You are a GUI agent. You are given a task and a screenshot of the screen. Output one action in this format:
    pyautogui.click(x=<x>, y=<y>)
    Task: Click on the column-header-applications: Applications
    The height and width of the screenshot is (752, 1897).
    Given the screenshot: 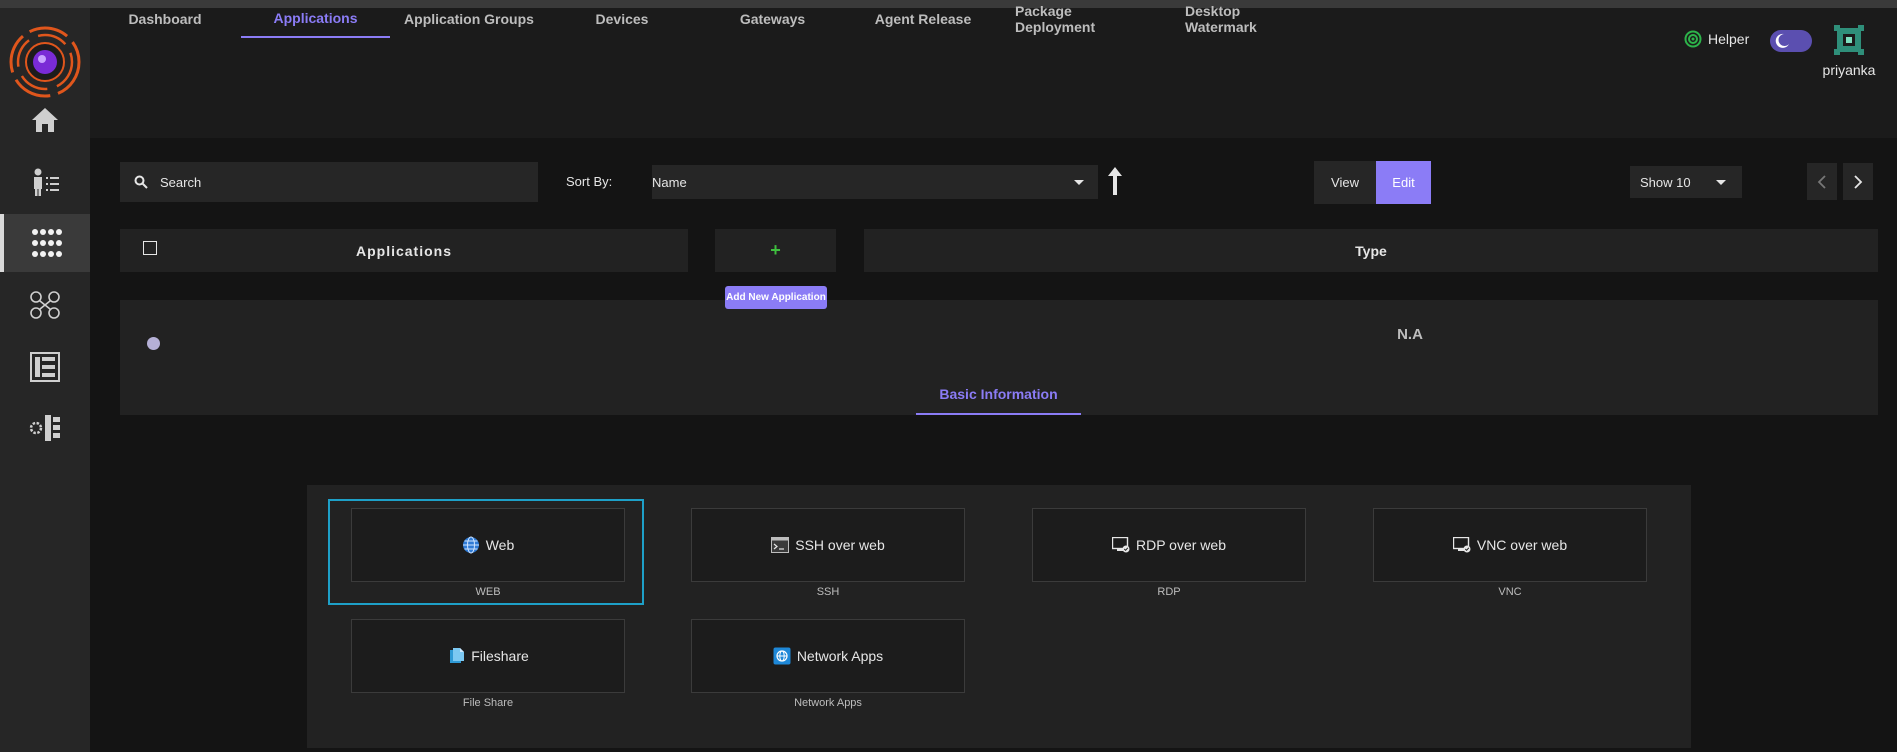 What is the action you would take?
    pyautogui.click(x=404, y=250)
    